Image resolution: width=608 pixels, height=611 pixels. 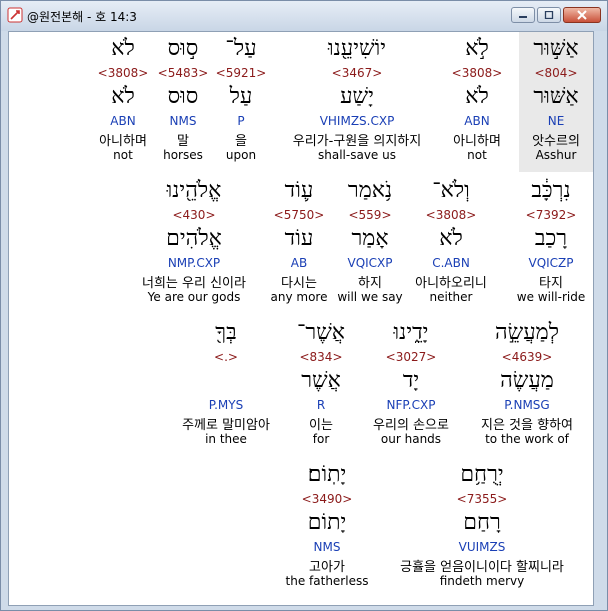 What do you see at coordinates (411, 405) in the screenshot?
I see `morph-code: NFP.CXP` at bounding box center [411, 405].